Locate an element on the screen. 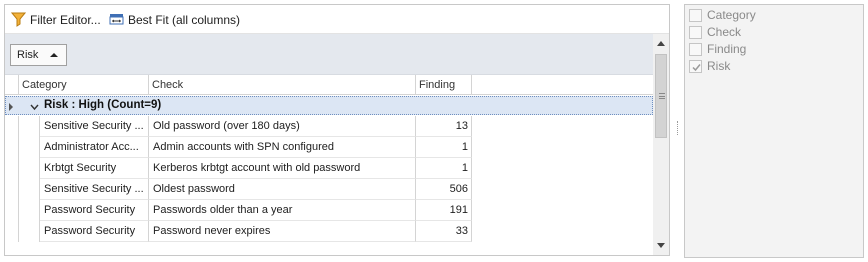 This screenshot has height=262, width=868. checkbox-label: Finding is located at coordinates (727, 49).